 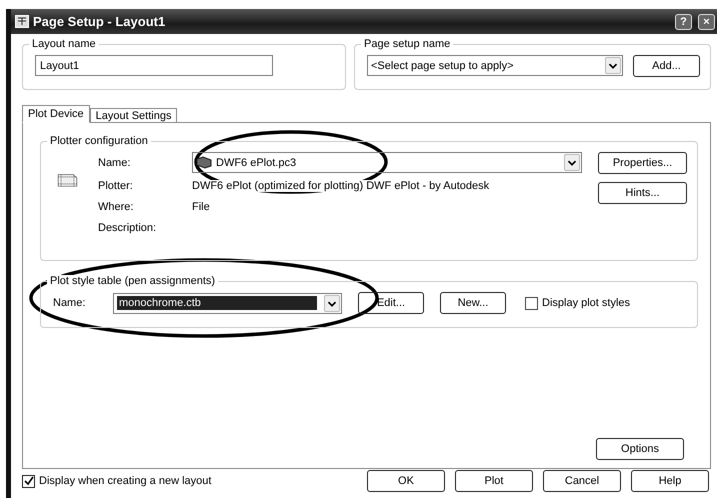 I want to click on field-label: Where:, so click(x=116, y=207).